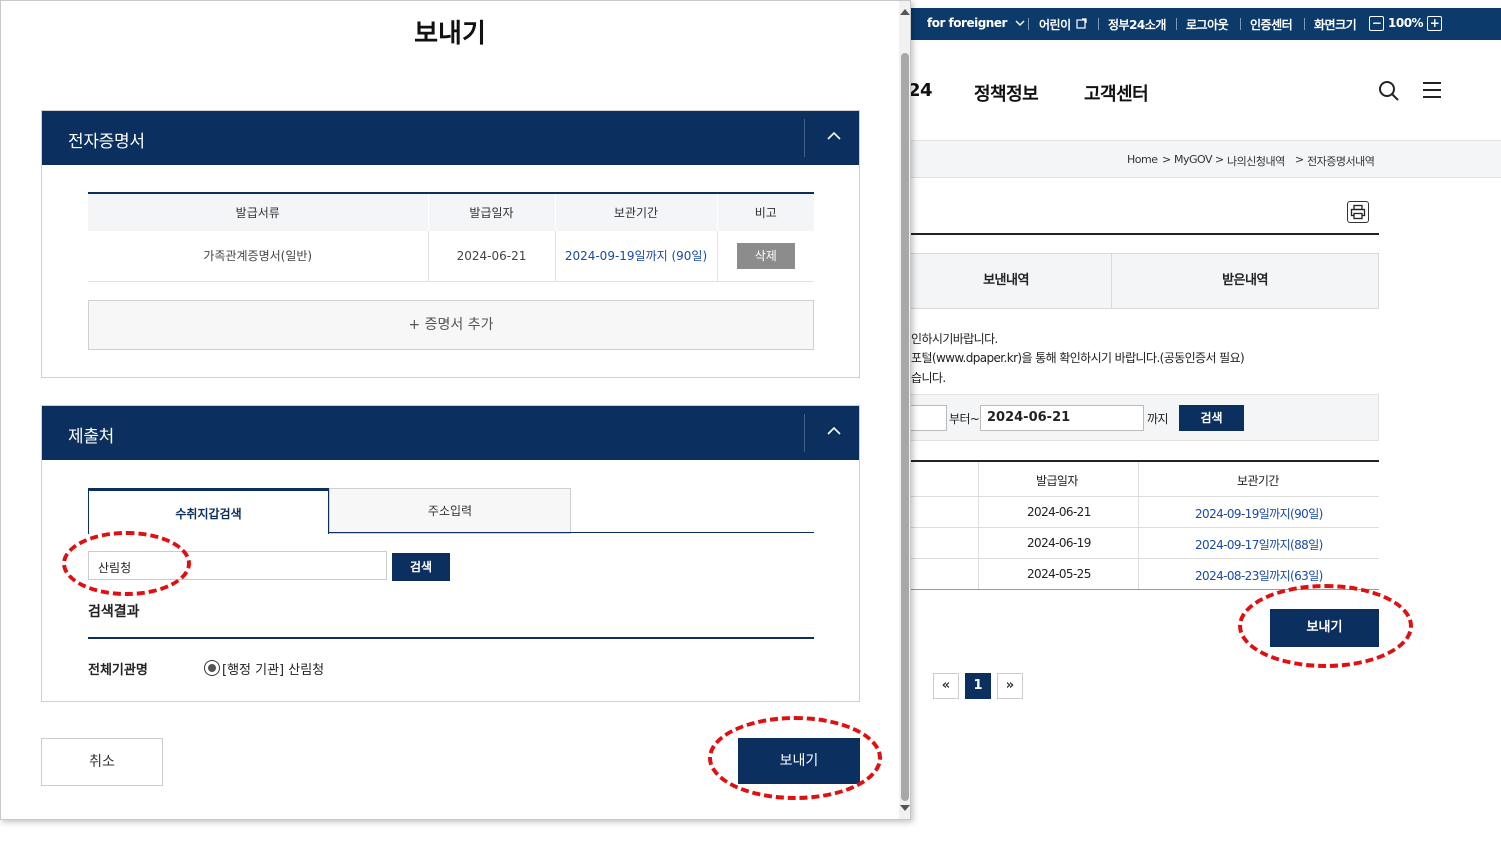 Image resolution: width=1501 pixels, height=846 pixels. What do you see at coordinates (1256, 161) in the screenshot?
I see `breadcrumb-my-applications: 나의신청내역` at bounding box center [1256, 161].